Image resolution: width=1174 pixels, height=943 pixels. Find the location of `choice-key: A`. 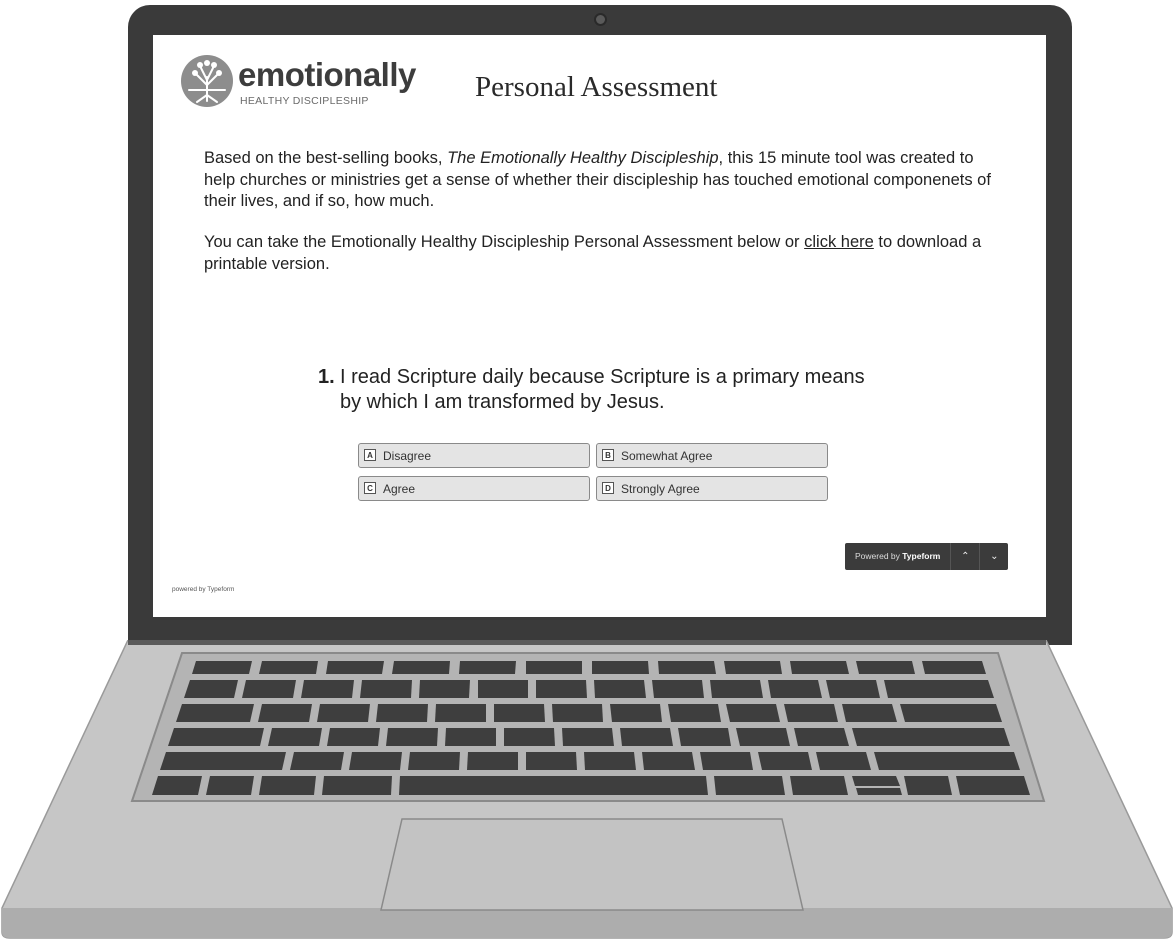

choice-key: A is located at coordinates (370, 455).